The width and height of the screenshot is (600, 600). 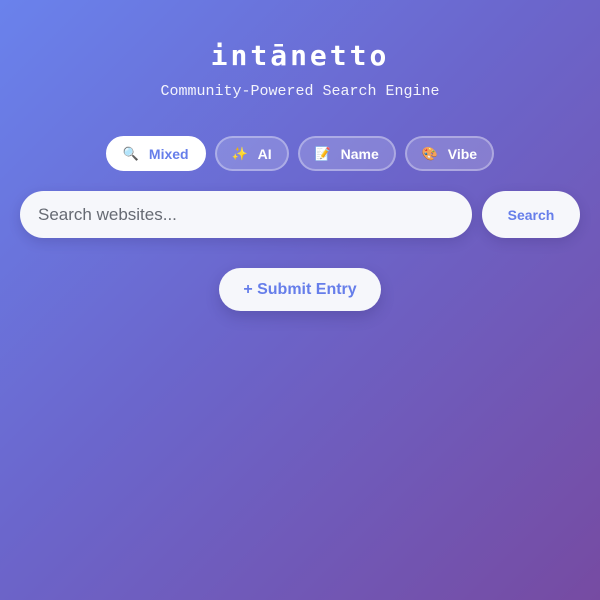 I want to click on magnifier-icon: 🔍, so click(x=131, y=153).